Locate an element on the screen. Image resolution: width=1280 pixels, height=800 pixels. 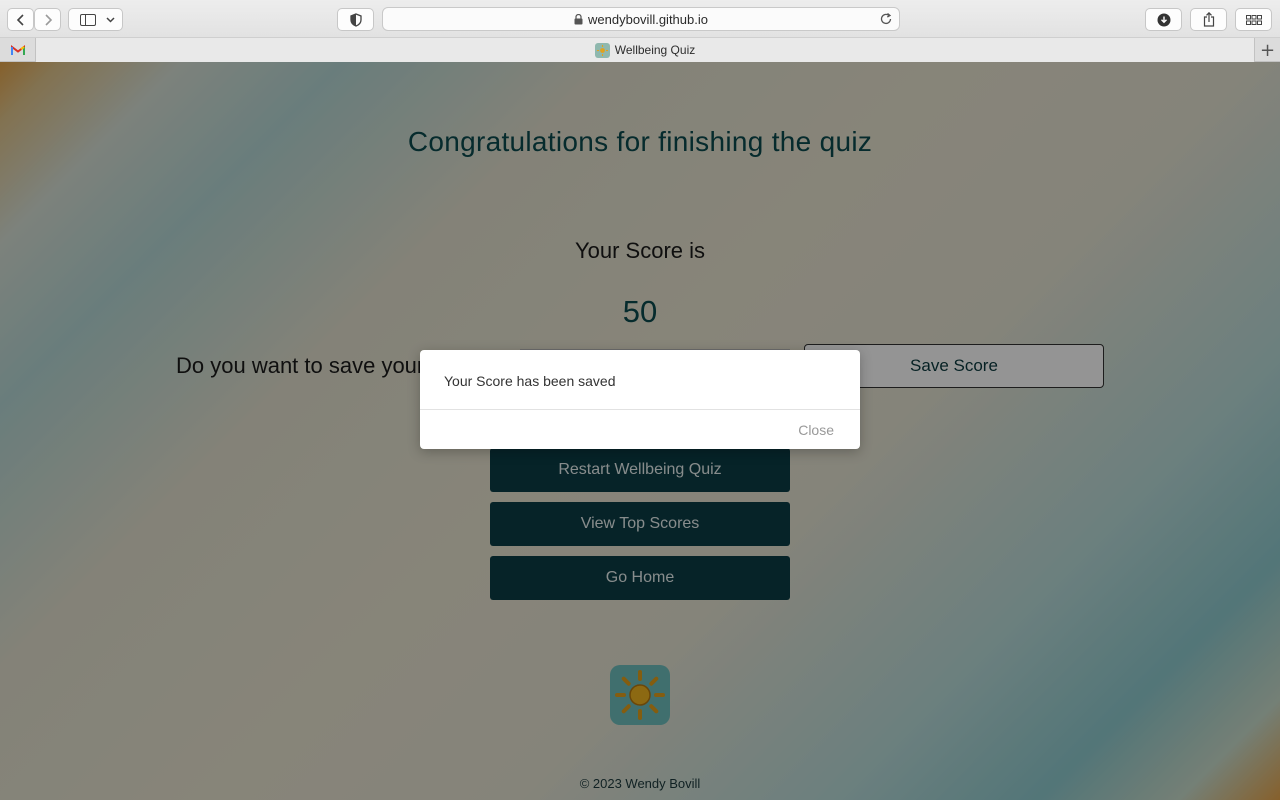
plus-icon: + is located at coordinates (1267, 50).